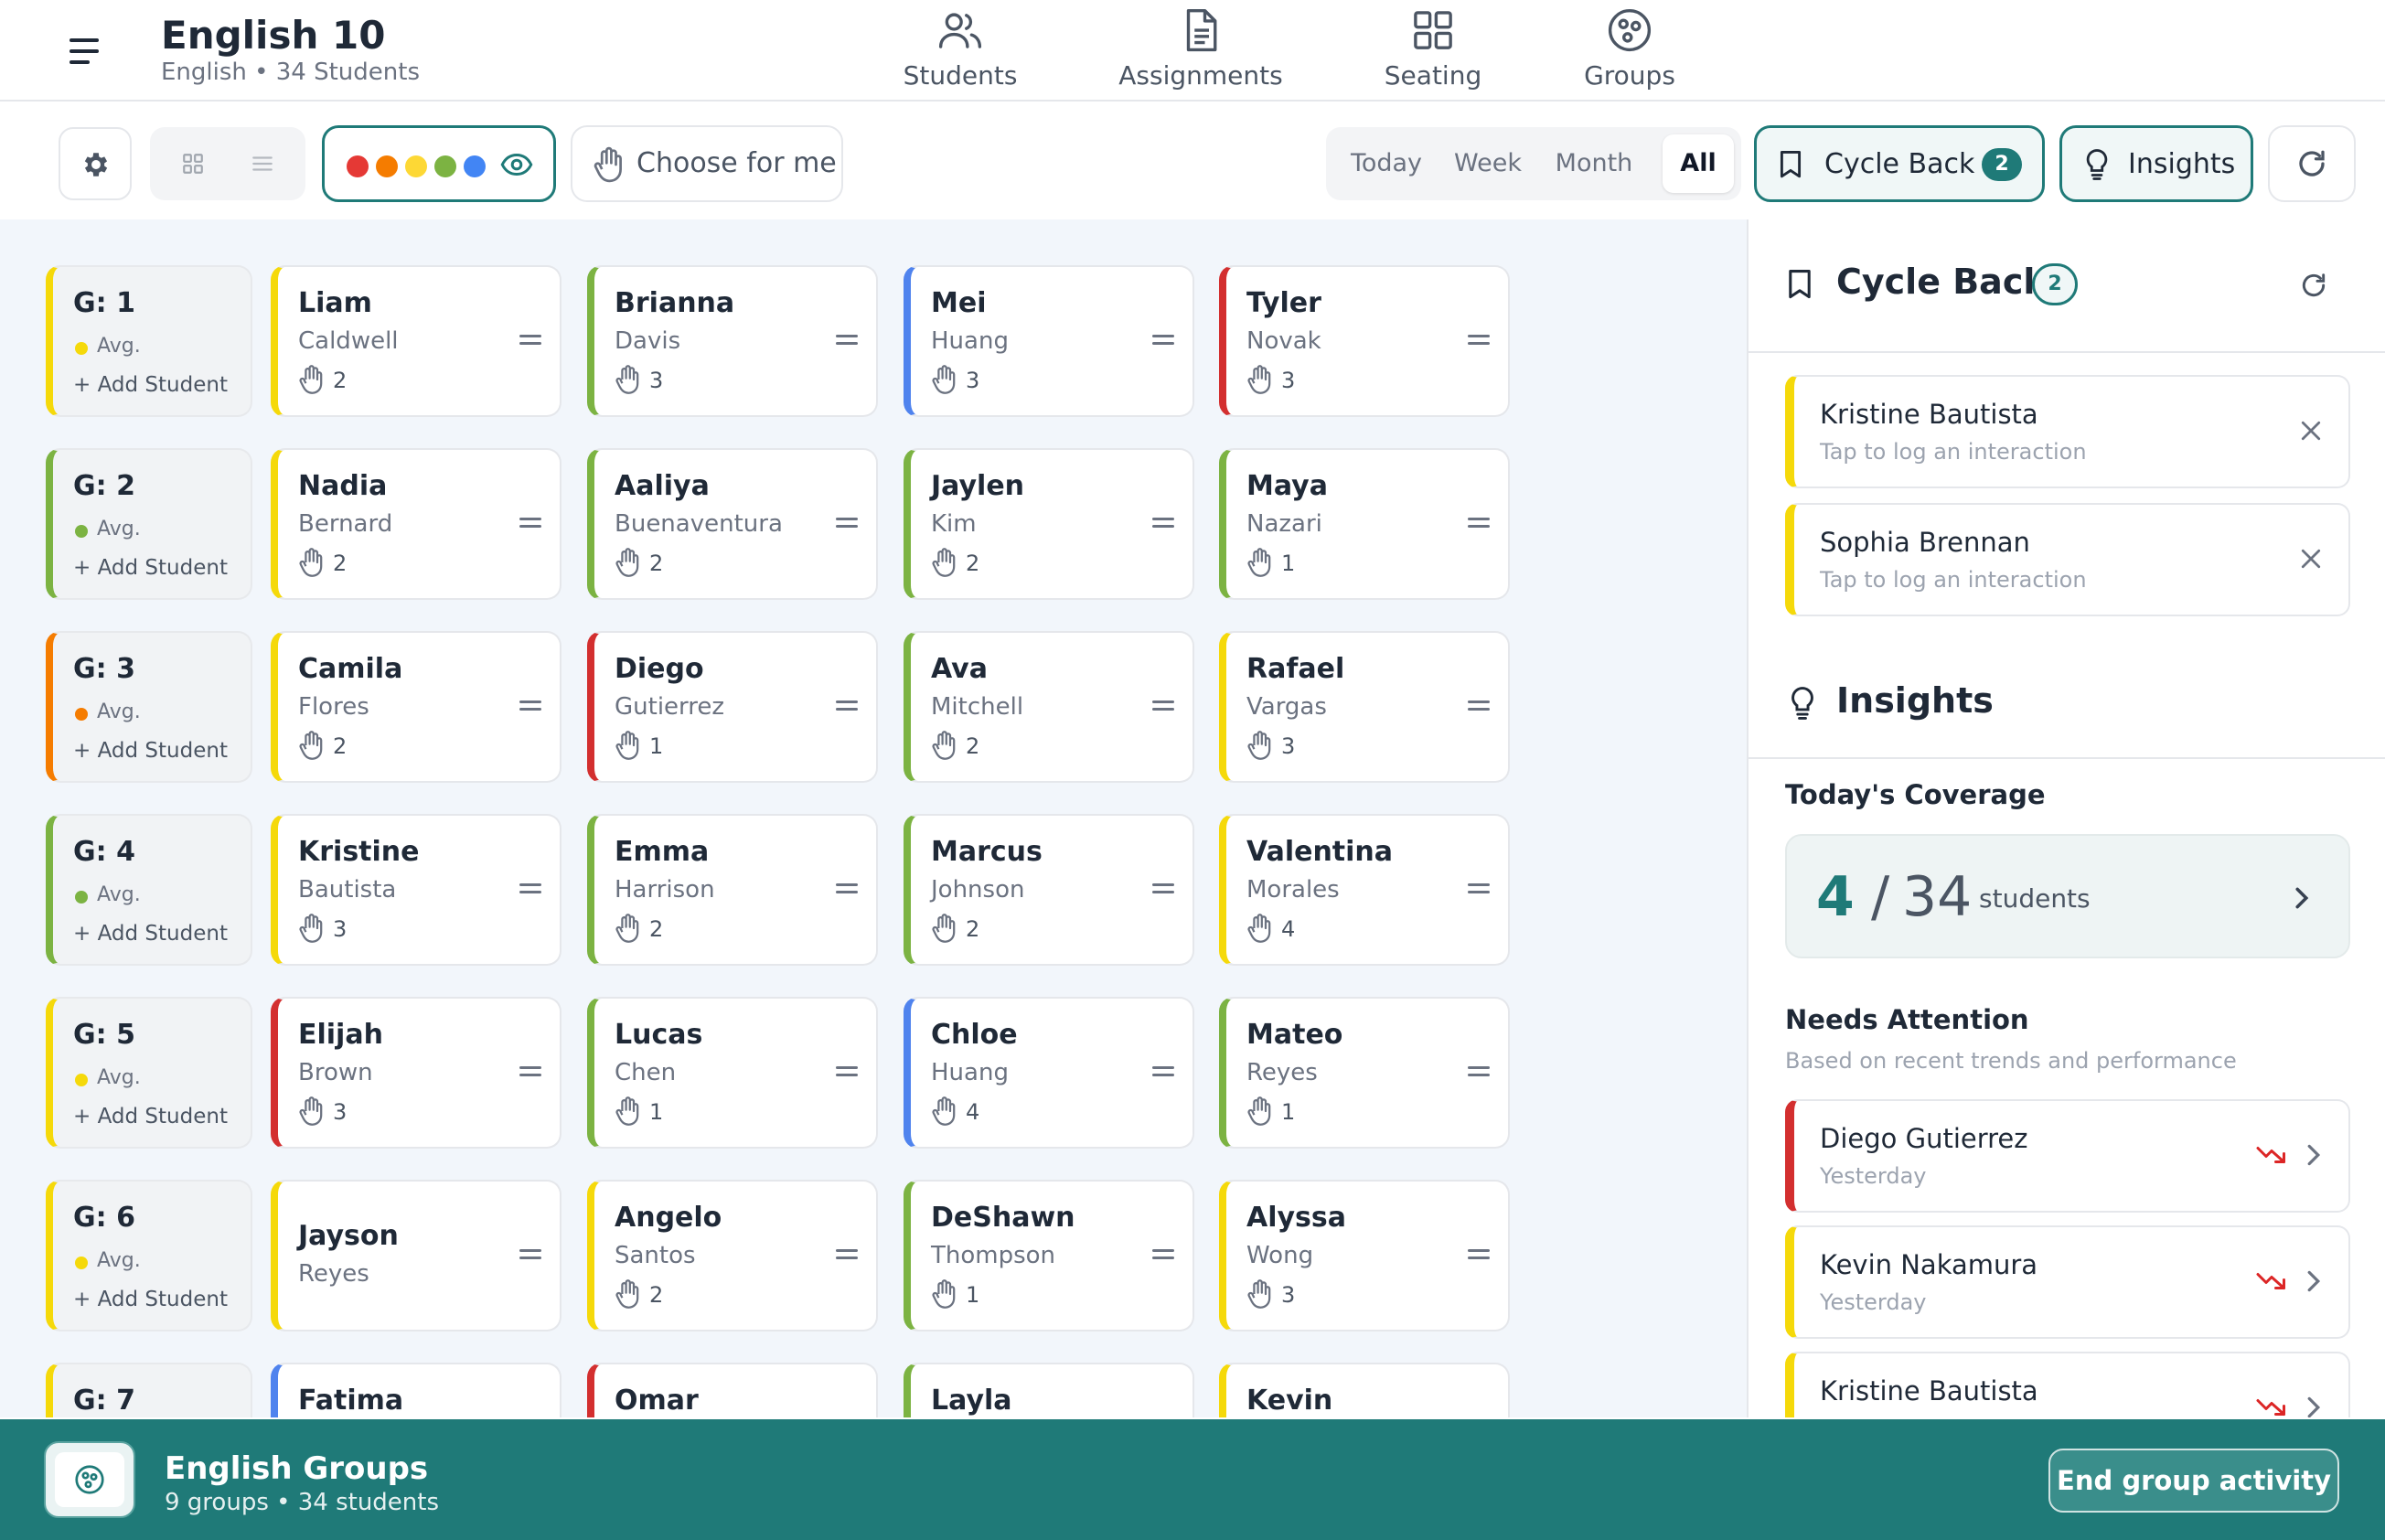 The image size is (2385, 1540). I want to click on group-card: G: 4 Avg. + Add Student, so click(149, 890).